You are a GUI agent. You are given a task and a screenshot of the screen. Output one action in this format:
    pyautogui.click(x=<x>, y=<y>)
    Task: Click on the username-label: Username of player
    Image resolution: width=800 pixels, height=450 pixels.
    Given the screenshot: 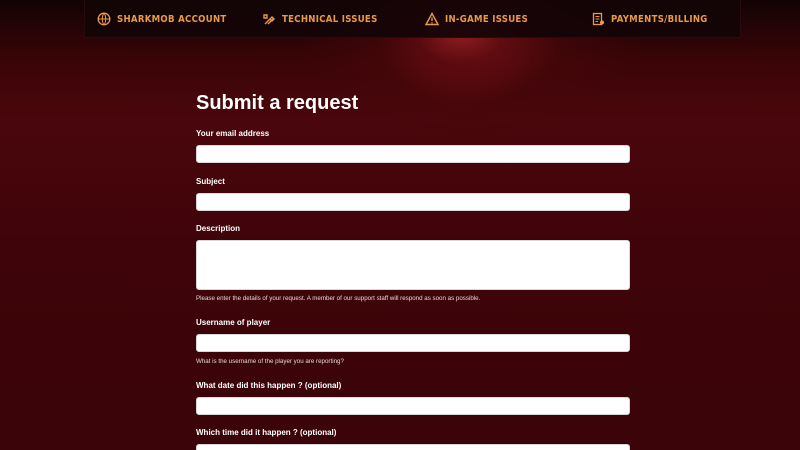 What is the action you would take?
    pyautogui.click(x=233, y=322)
    